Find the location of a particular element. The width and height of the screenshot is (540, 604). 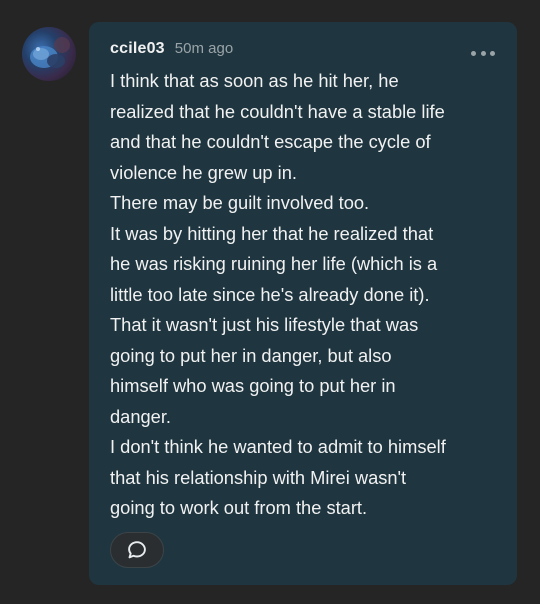

comment-line: and that he couldn't escape the cycle of is located at coordinates (270, 141).